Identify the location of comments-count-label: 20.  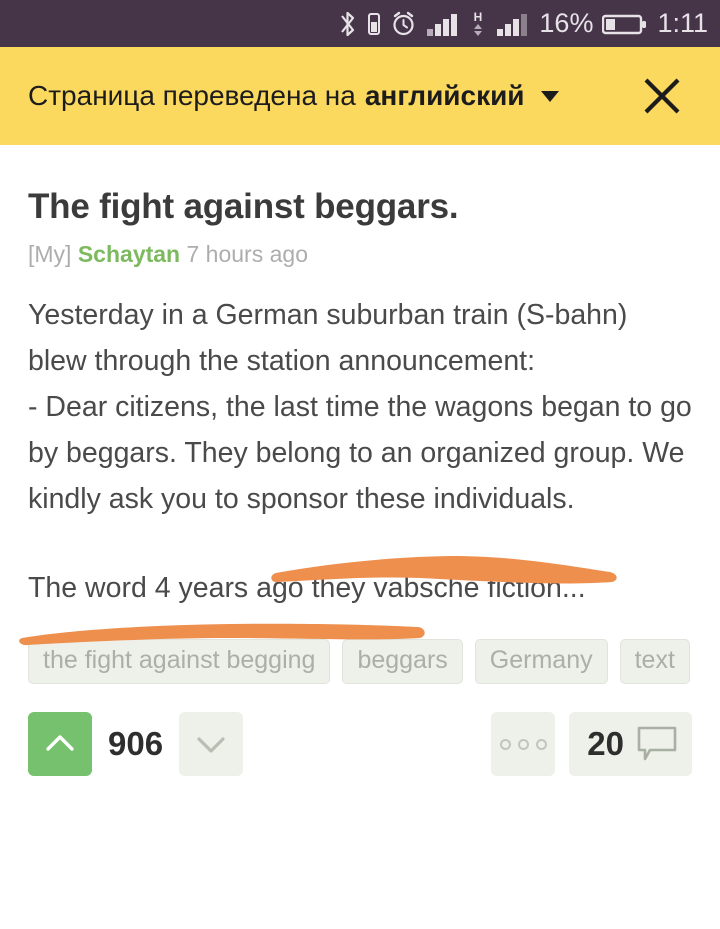
(605, 743).